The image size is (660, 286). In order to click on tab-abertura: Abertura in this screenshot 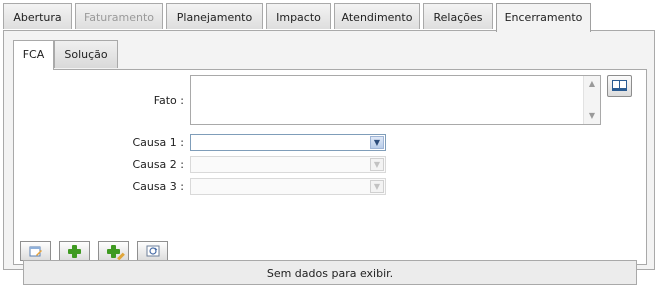, I will do `click(37, 16)`.